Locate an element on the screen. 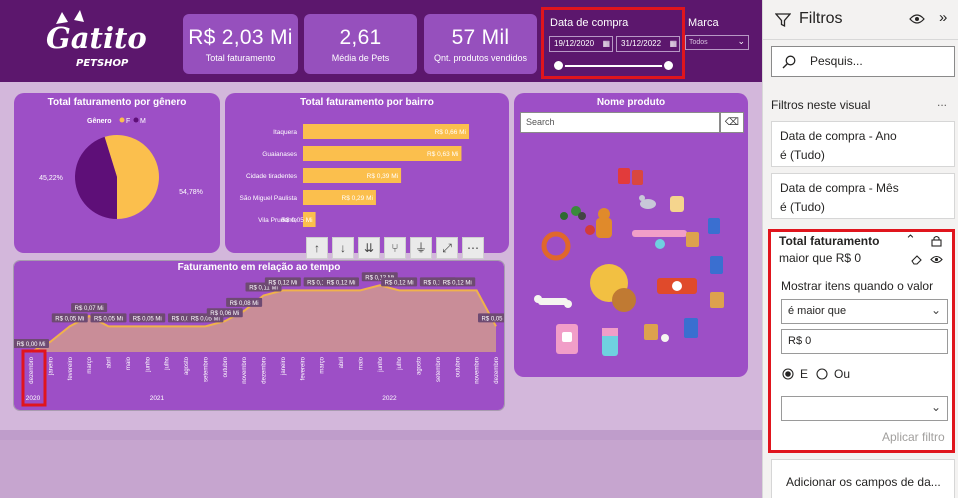 The height and width of the screenshot is (498, 958). area-data-label: R$ 0,08 Mi is located at coordinates (244, 304).